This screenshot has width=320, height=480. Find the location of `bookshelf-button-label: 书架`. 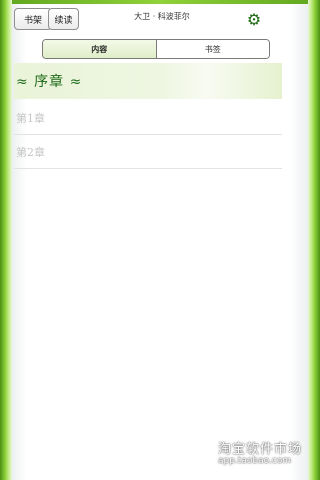

bookshelf-button-label: 书架 is located at coordinates (32, 20).